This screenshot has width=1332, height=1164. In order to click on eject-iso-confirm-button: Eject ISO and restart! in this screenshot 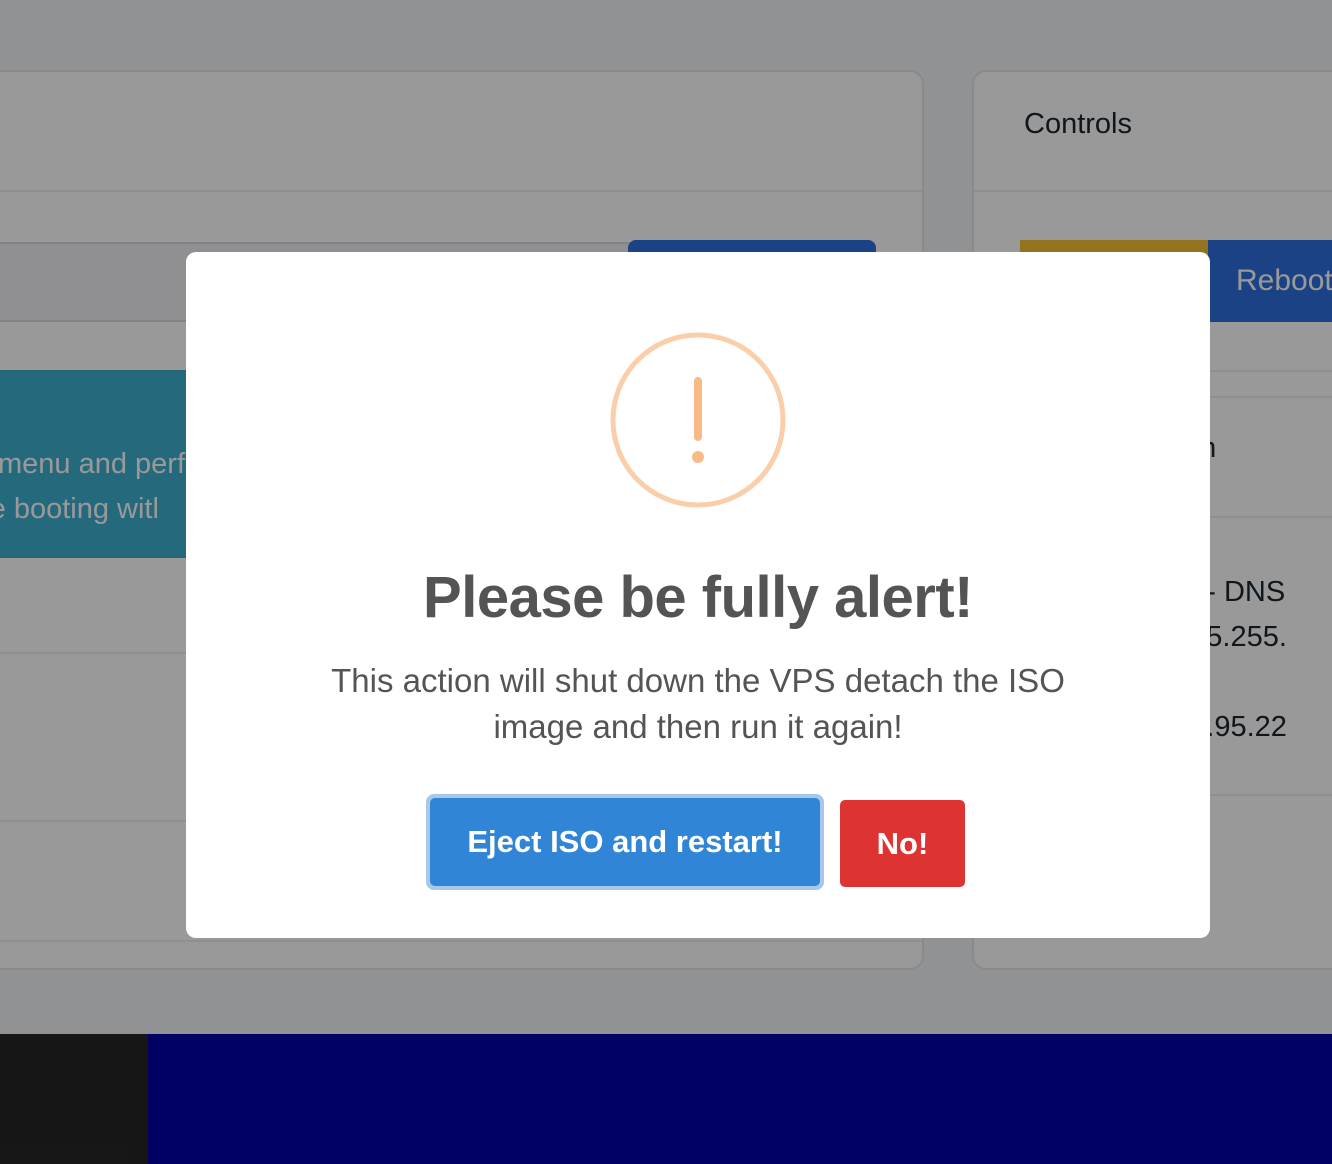, I will do `click(625, 842)`.